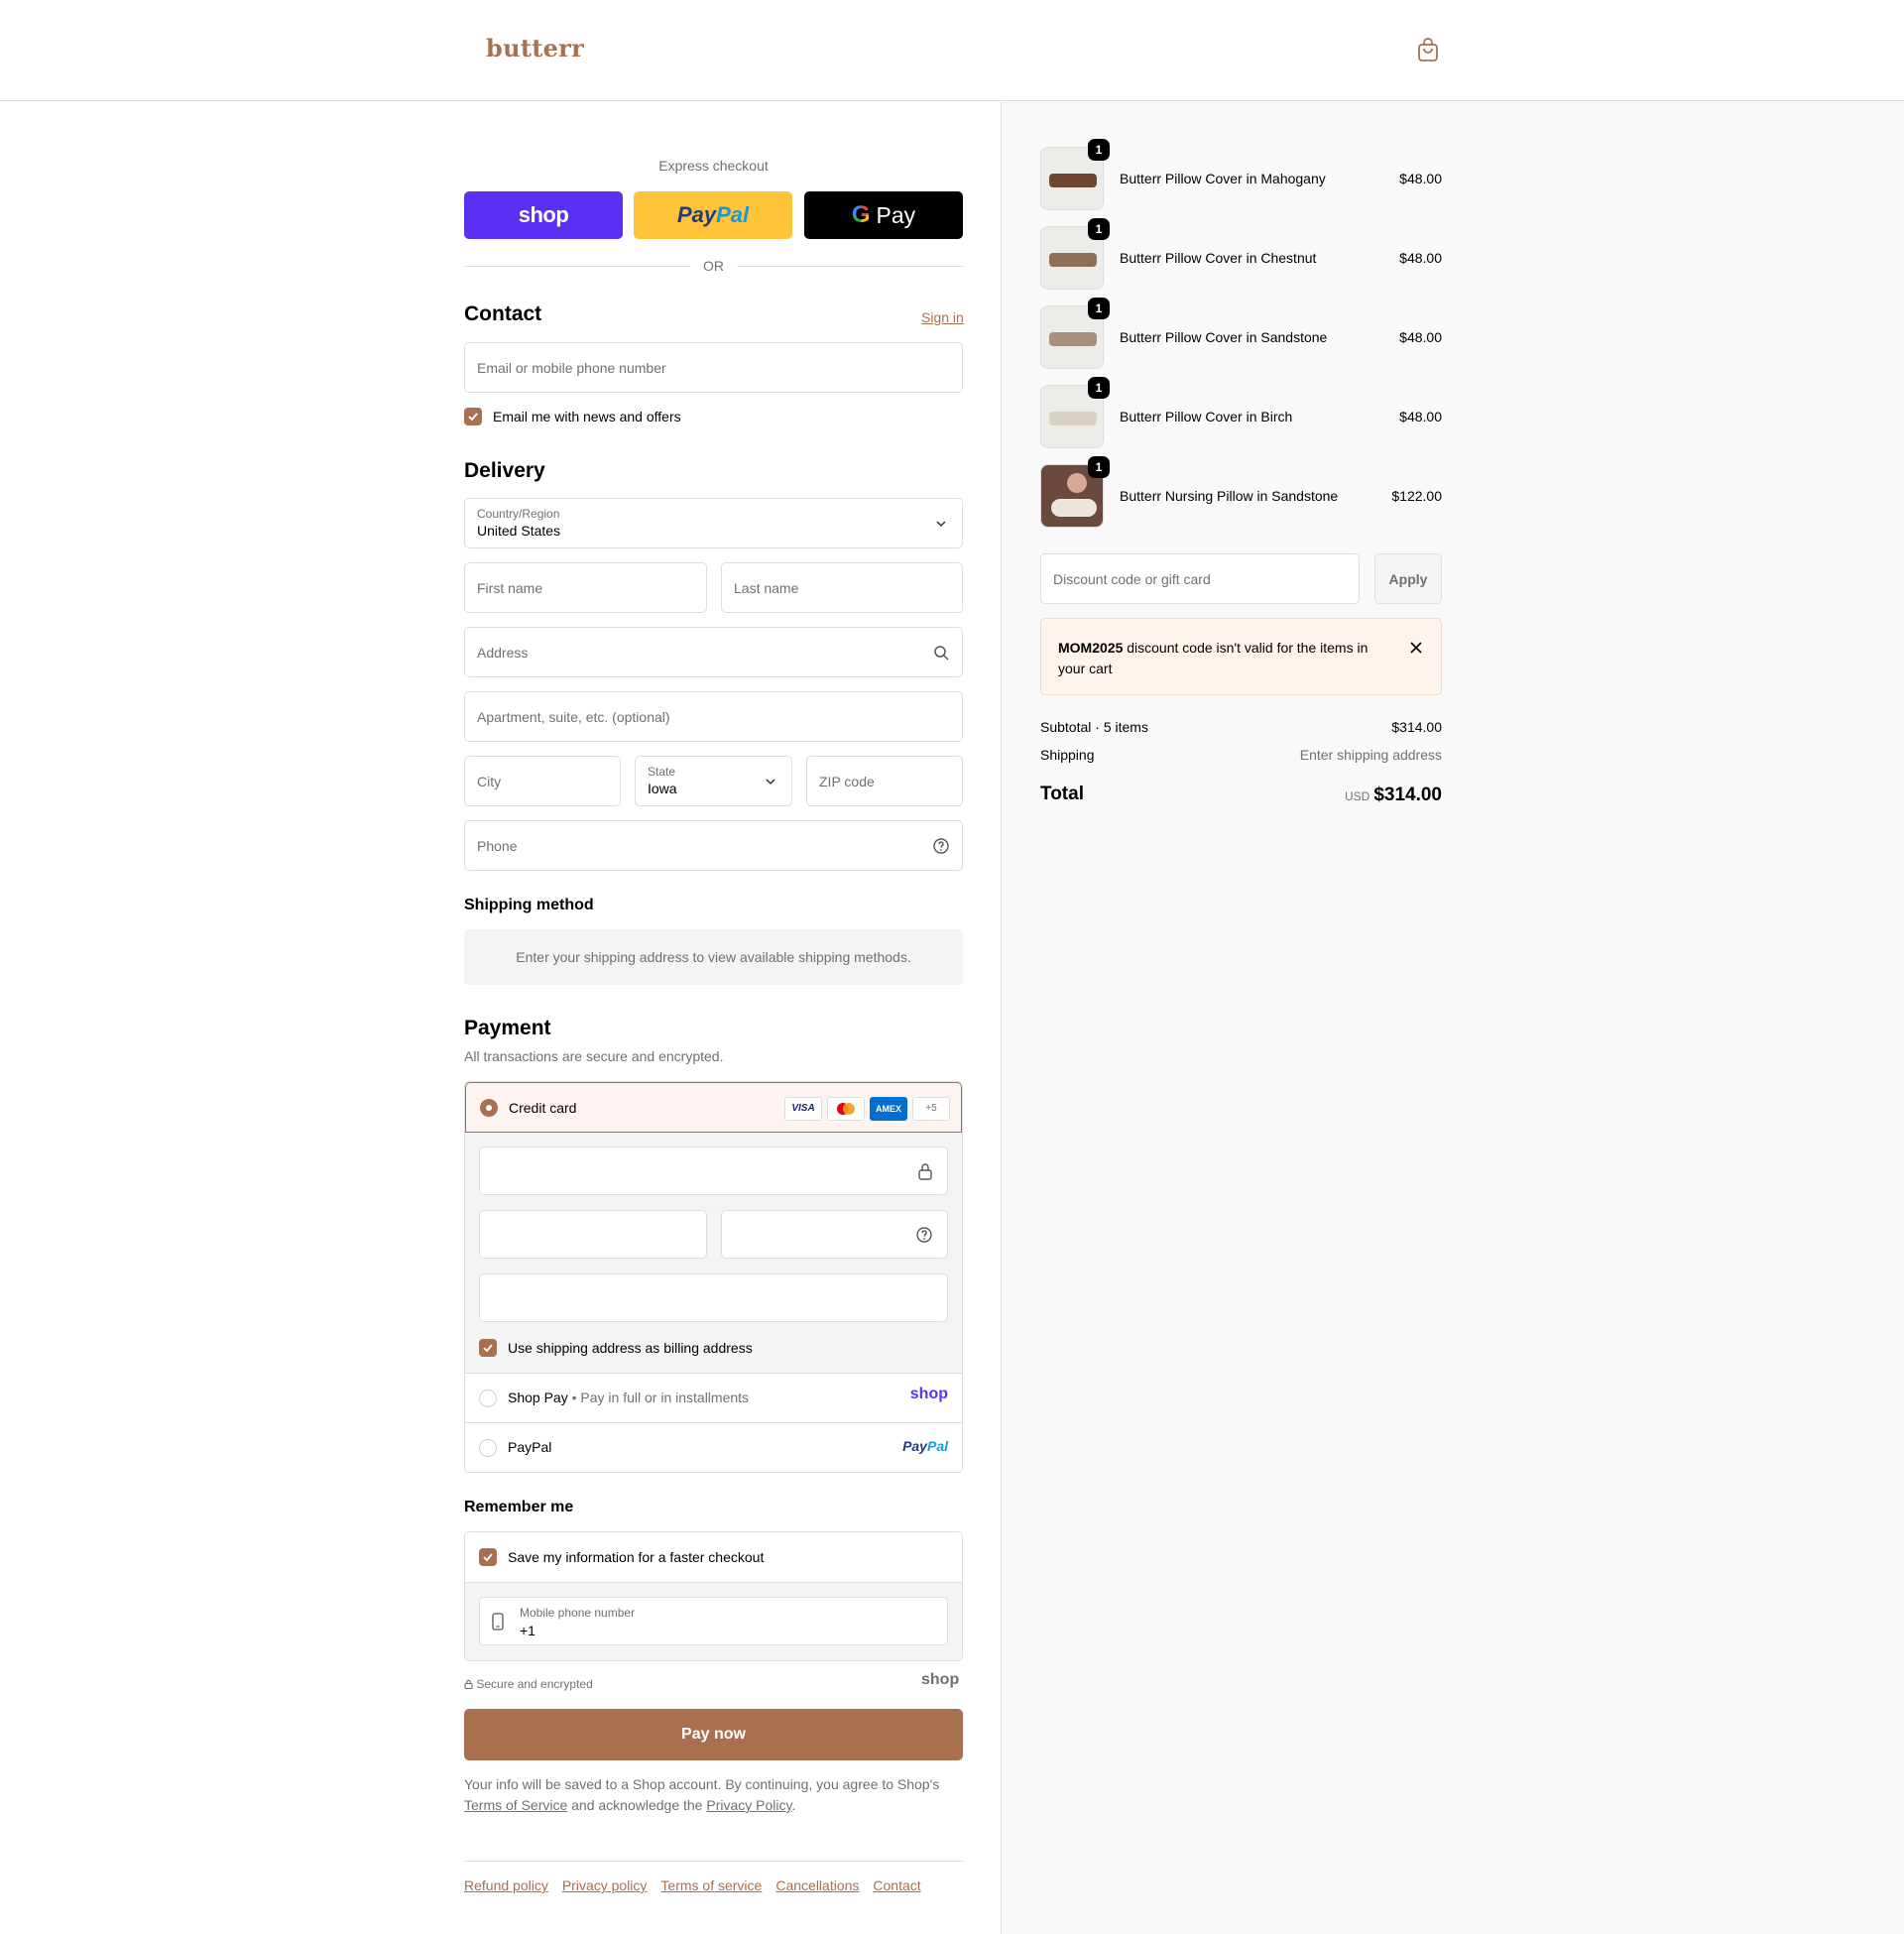 Image resolution: width=1904 pixels, height=1934 pixels. I want to click on security-code-field, so click(834, 1234).